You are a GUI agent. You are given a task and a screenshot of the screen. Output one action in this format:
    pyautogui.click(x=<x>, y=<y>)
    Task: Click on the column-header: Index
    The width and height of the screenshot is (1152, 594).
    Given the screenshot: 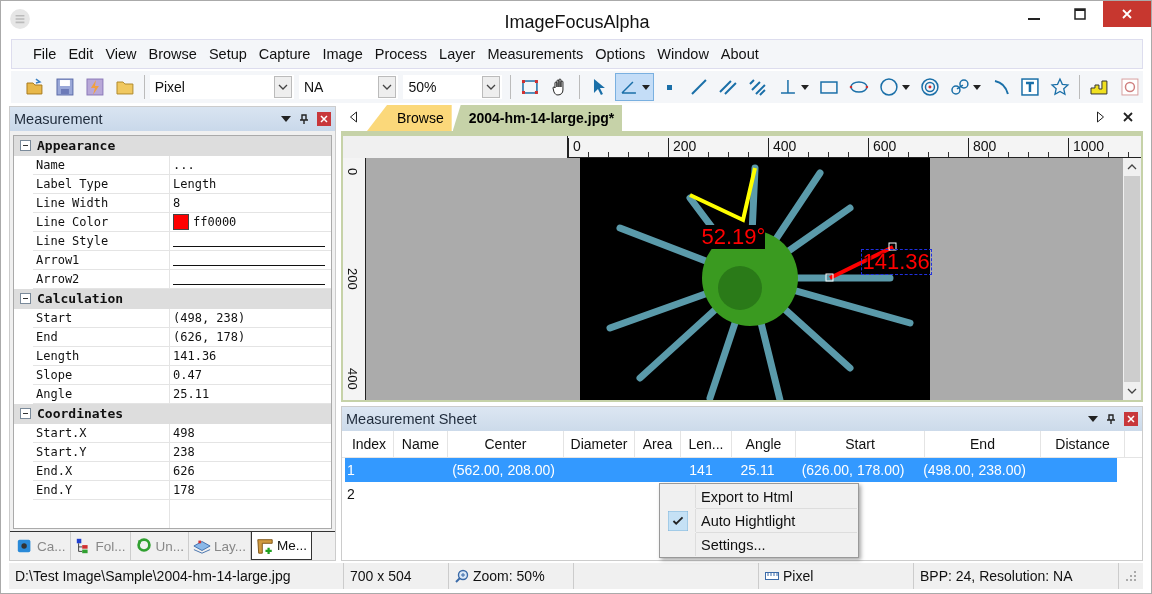 What is the action you would take?
    pyautogui.click(x=369, y=444)
    